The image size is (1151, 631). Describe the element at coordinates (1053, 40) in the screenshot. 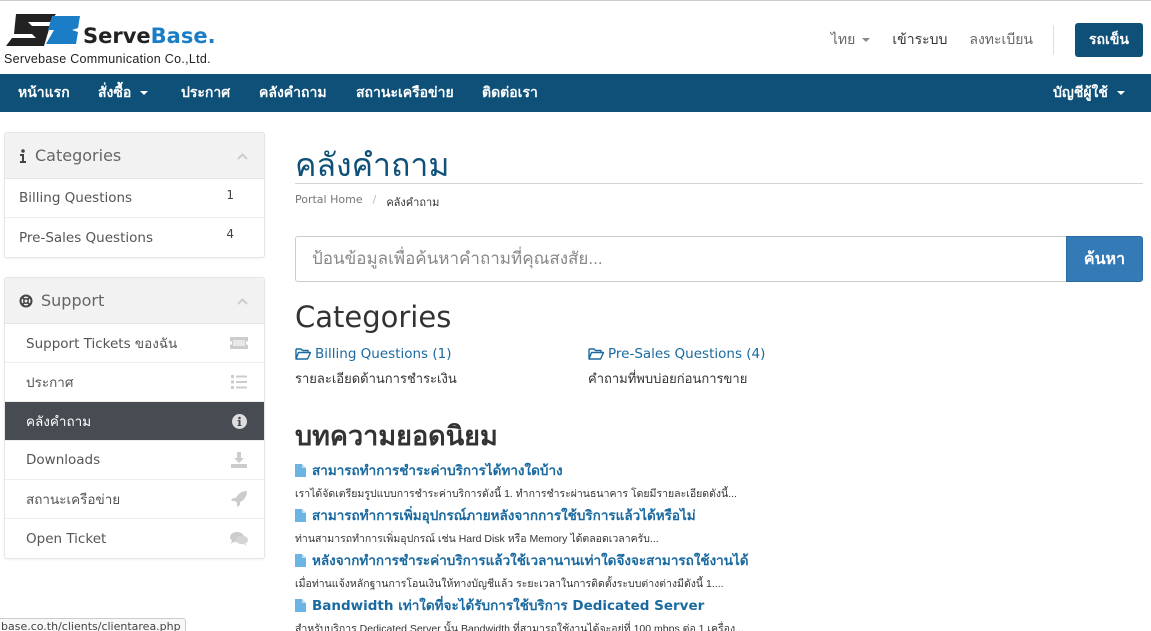

I see `header-divider` at that location.